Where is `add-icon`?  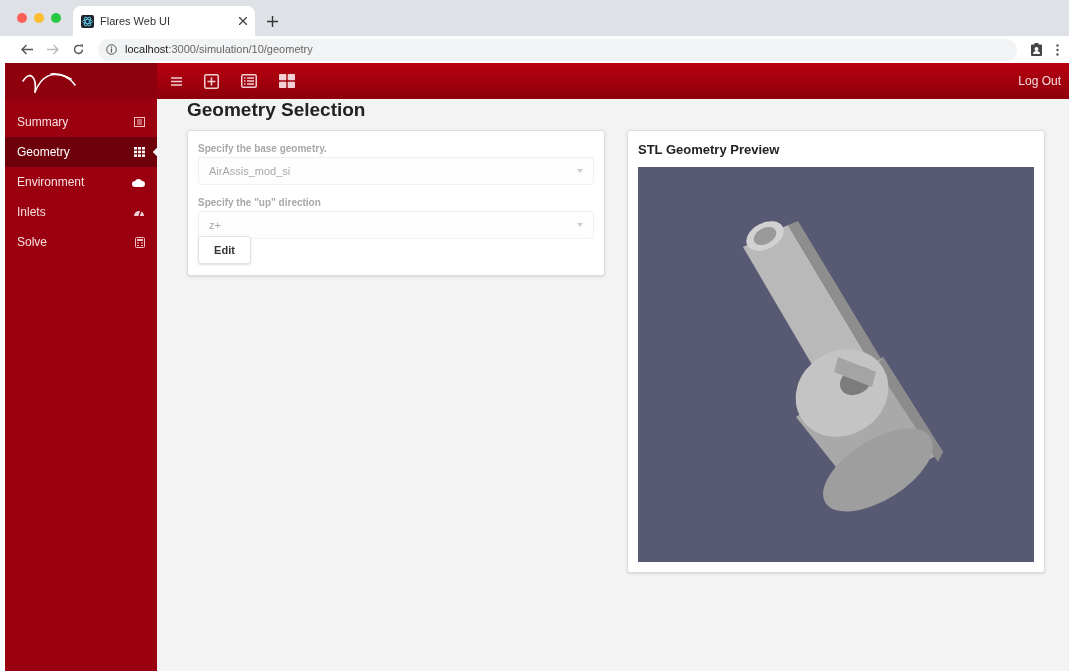 add-icon is located at coordinates (211, 81).